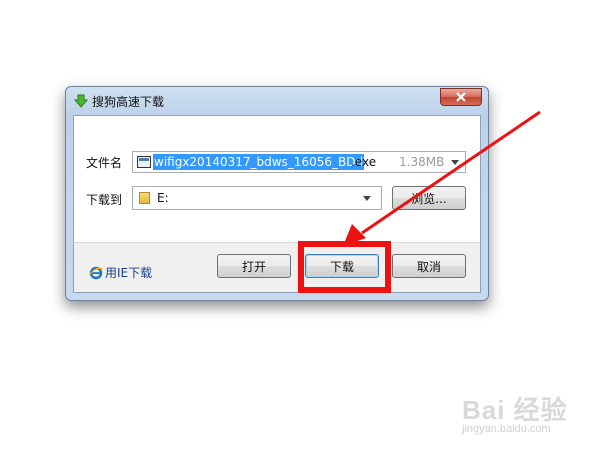 Image resolution: width=600 pixels, height=450 pixels. Describe the element at coordinates (144, 162) in the screenshot. I see `exe-file-icon` at that location.